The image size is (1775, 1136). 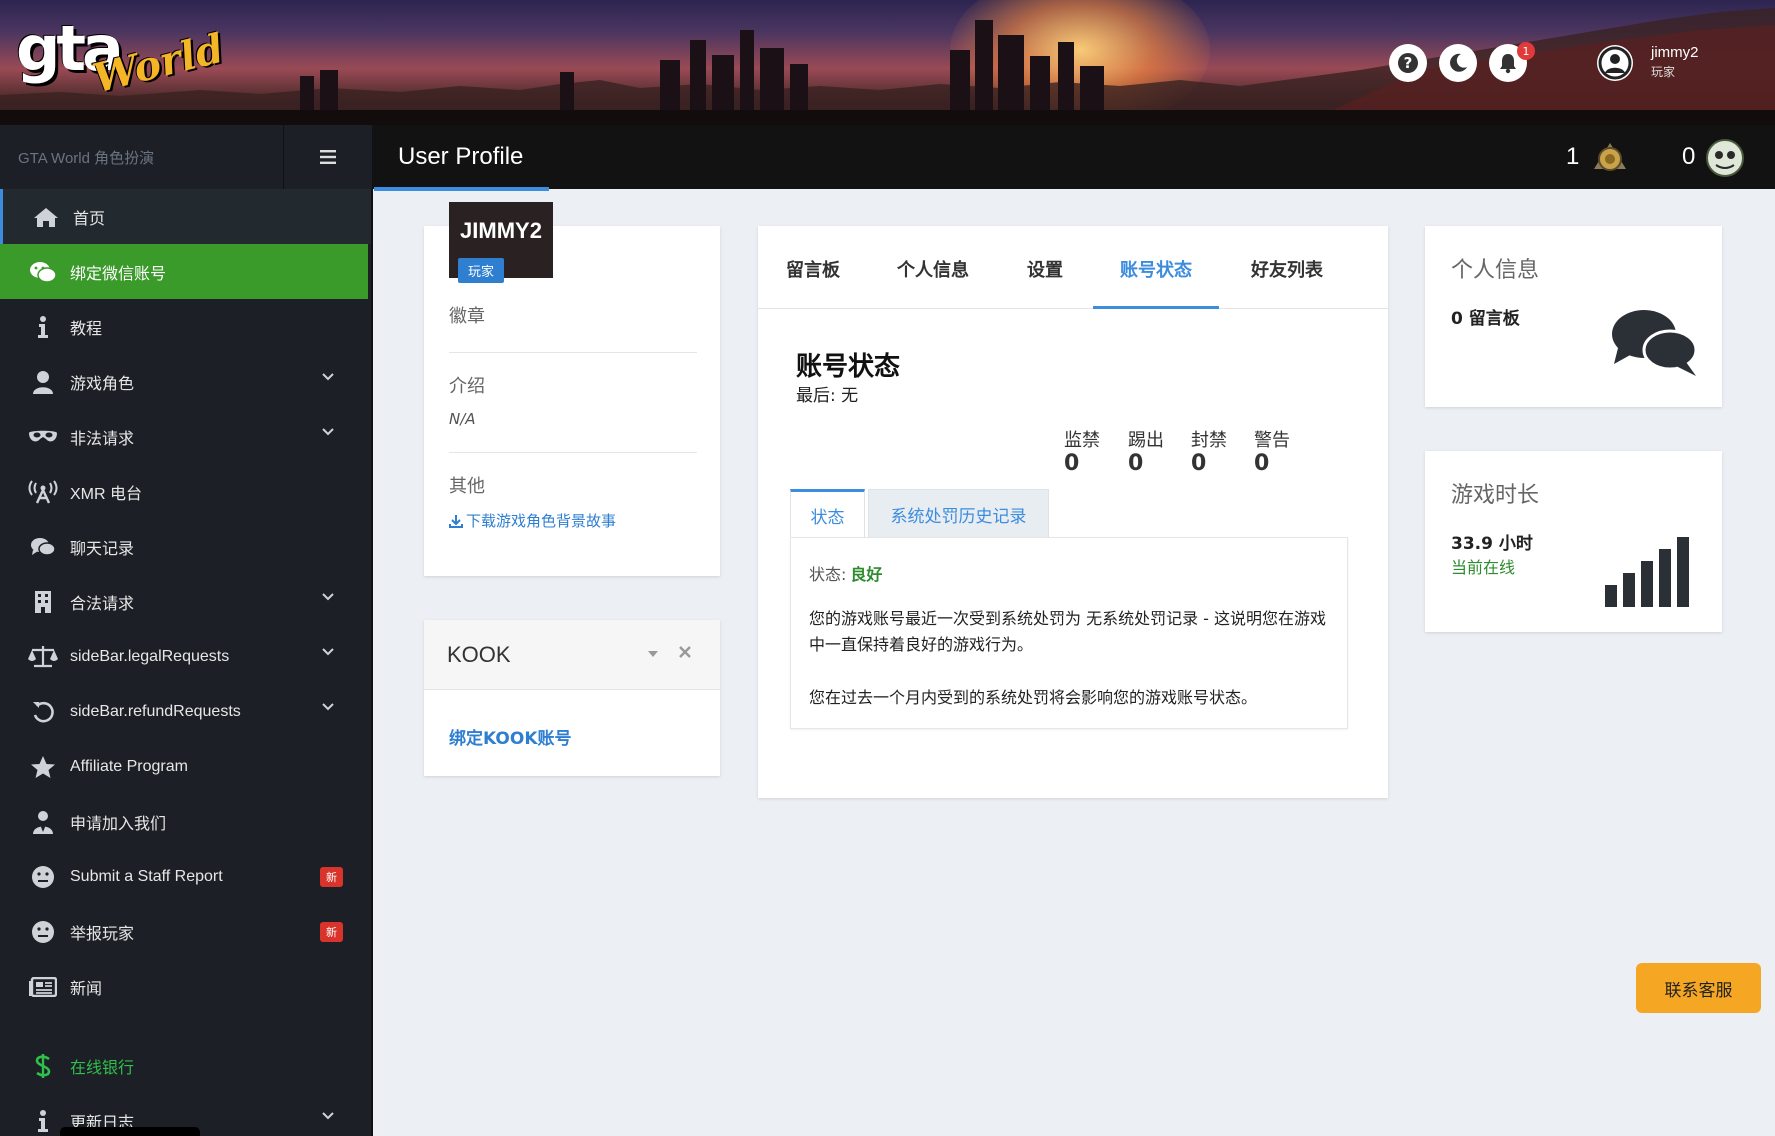 I want to click on personal-info-card: 个人信息 0 留言板, so click(x=1573, y=316).